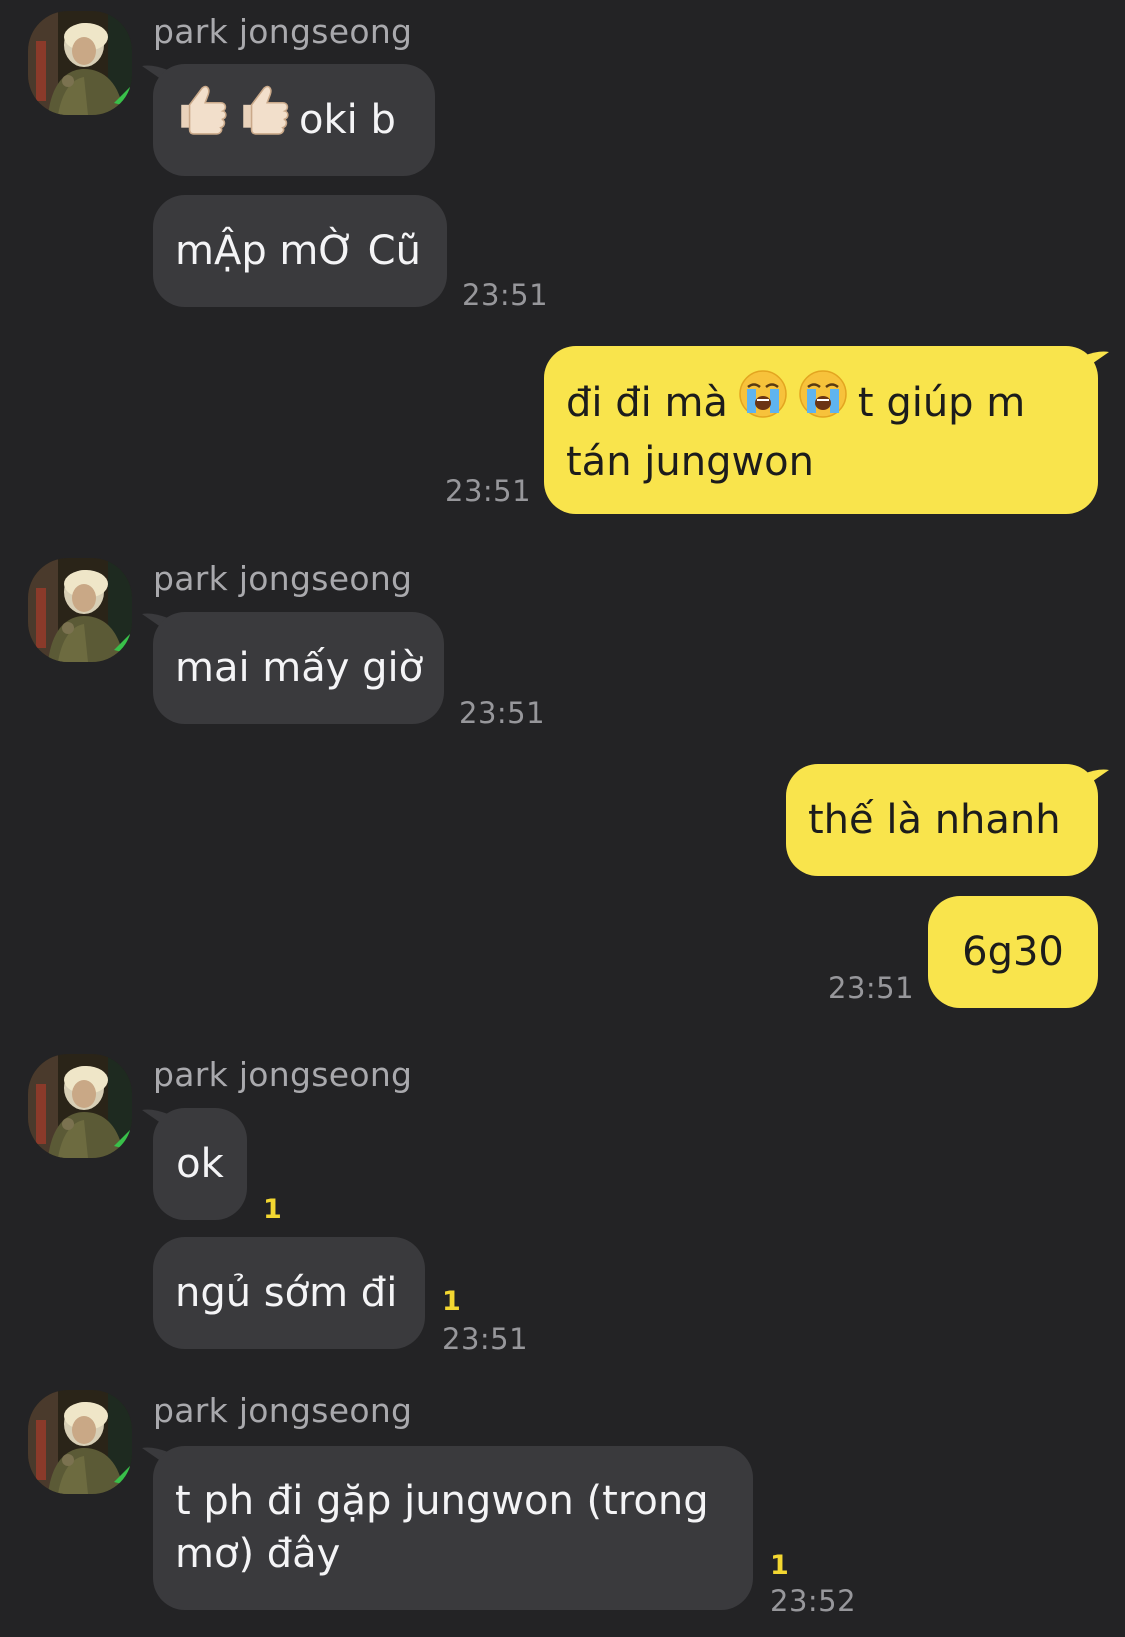 The width and height of the screenshot is (1125, 1637). I want to click on message-text: đi đi mà, so click(647, 403).